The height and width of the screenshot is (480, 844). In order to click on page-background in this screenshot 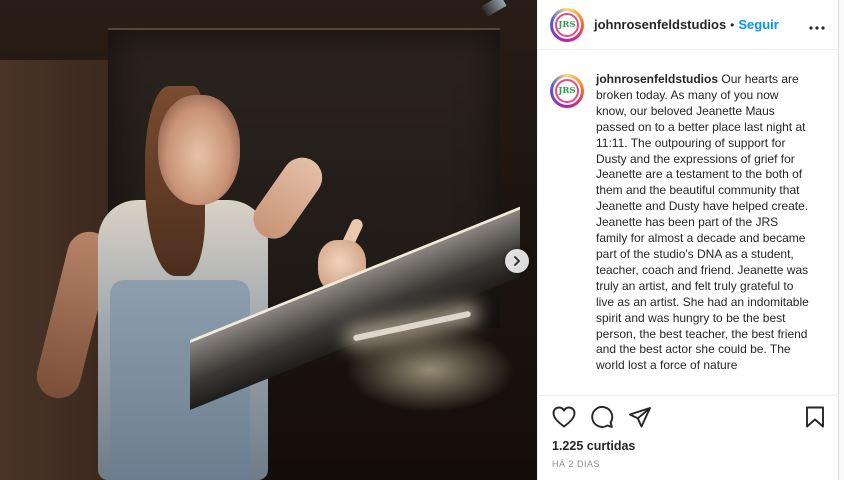, I will do `click(841, 240)`.